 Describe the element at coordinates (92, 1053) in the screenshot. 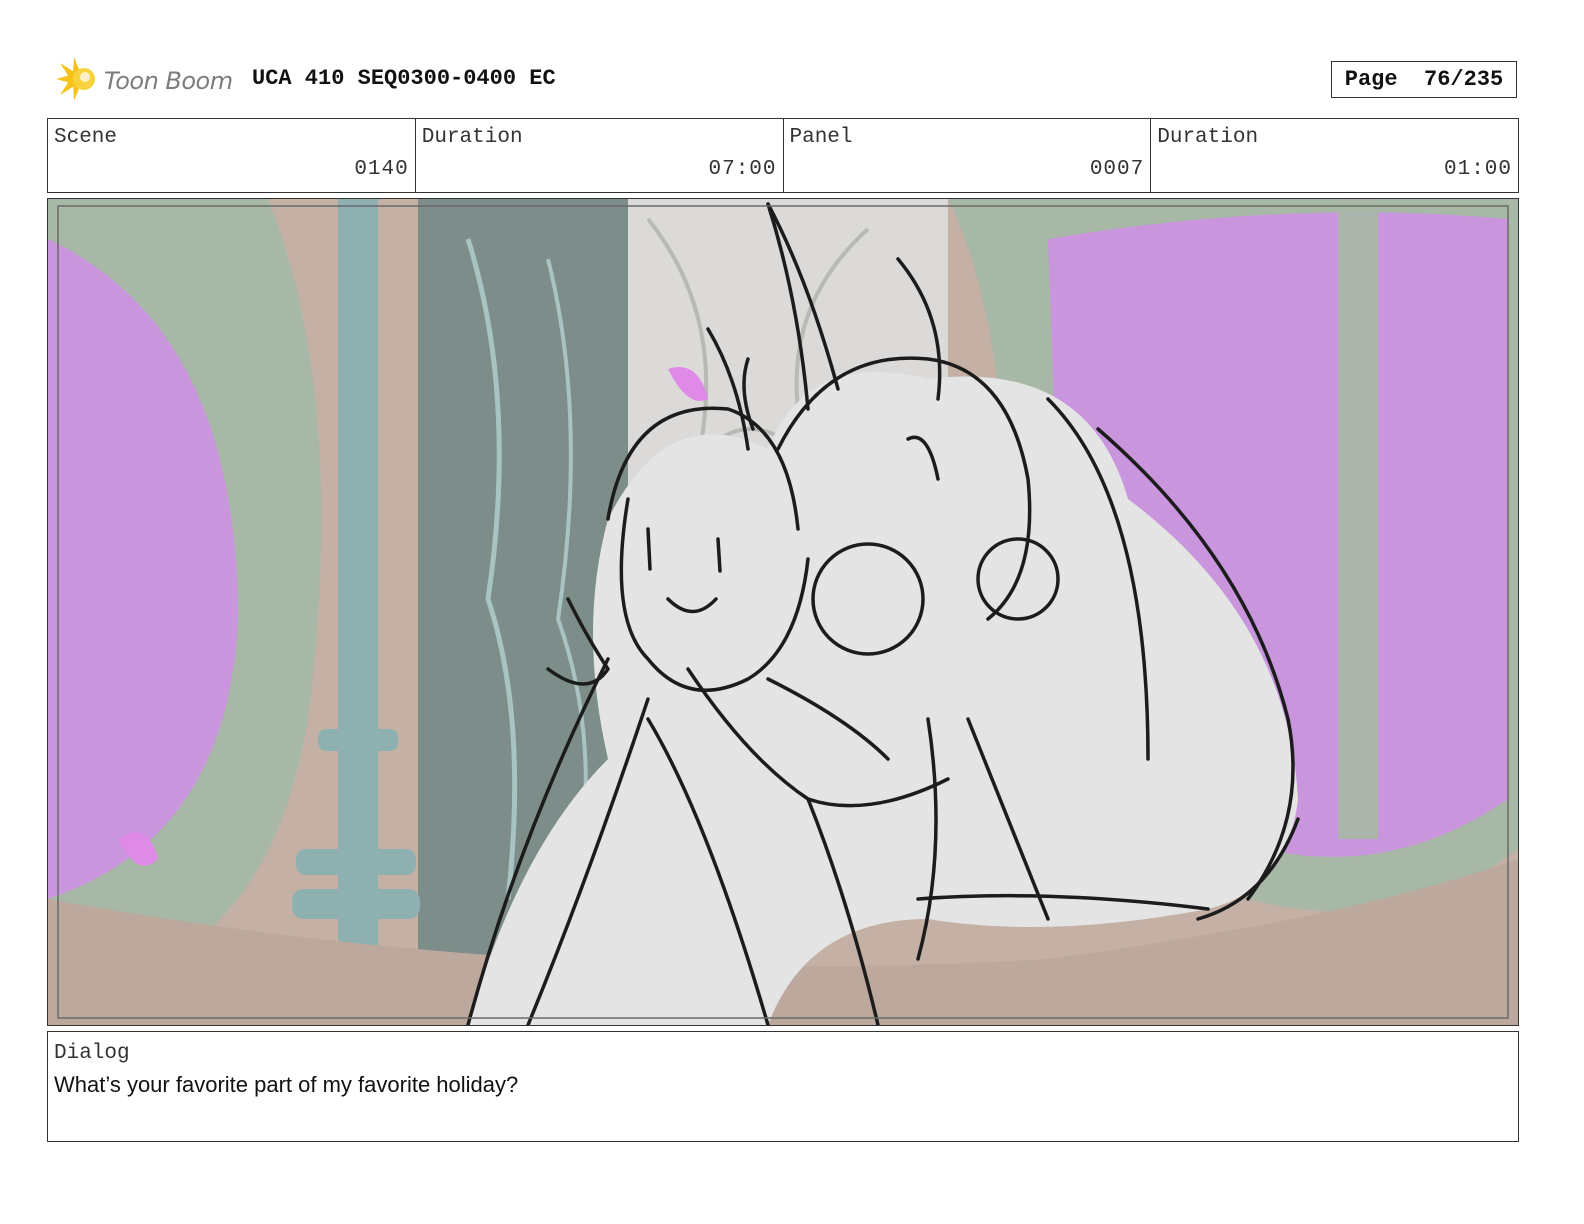

I see `dialog-label: Dialog` at that location.